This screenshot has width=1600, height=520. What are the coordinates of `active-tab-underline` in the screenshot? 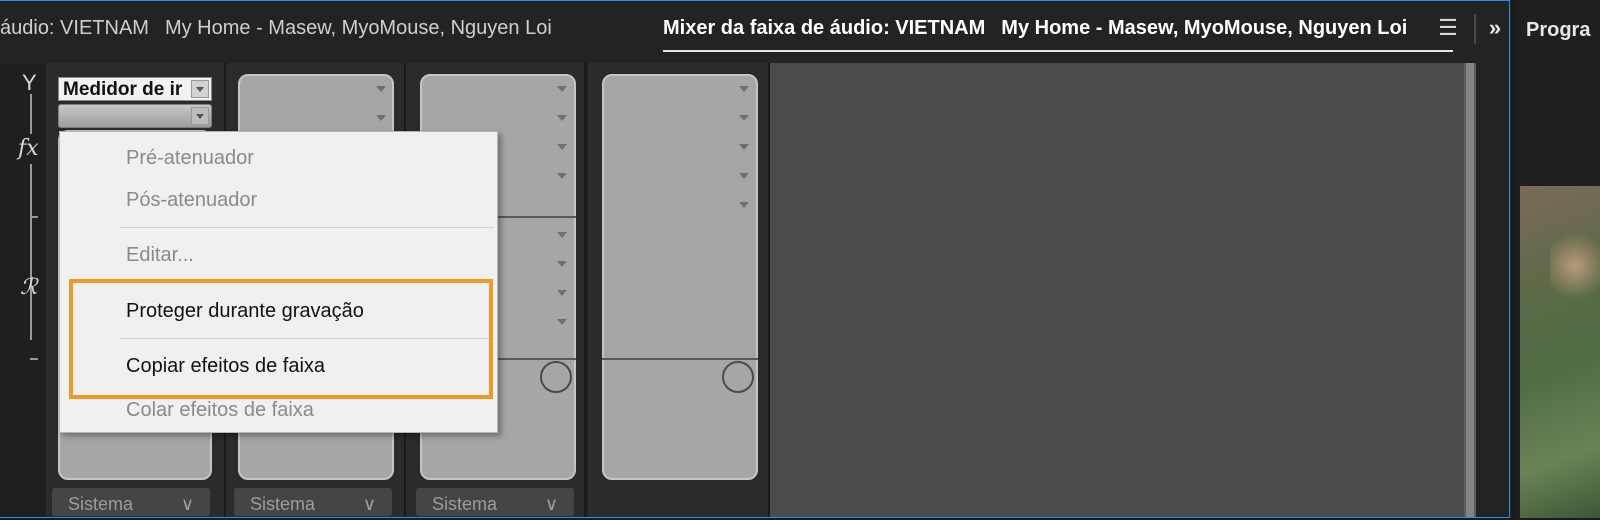 It's located at (1058, 51).